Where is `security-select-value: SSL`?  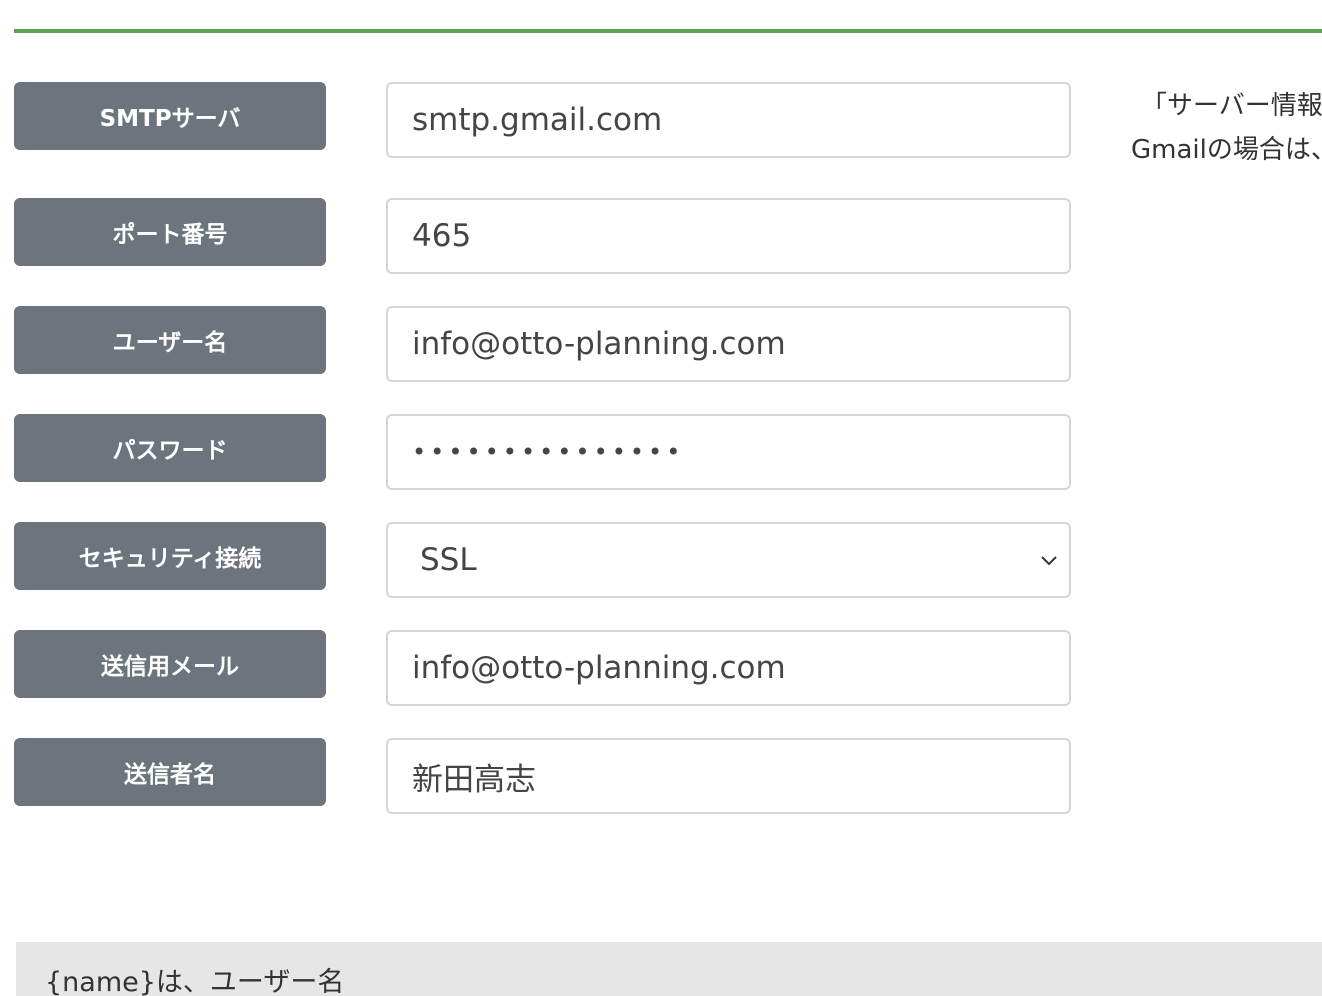
security-select-value: SSL is located at coordinates (448, 560).